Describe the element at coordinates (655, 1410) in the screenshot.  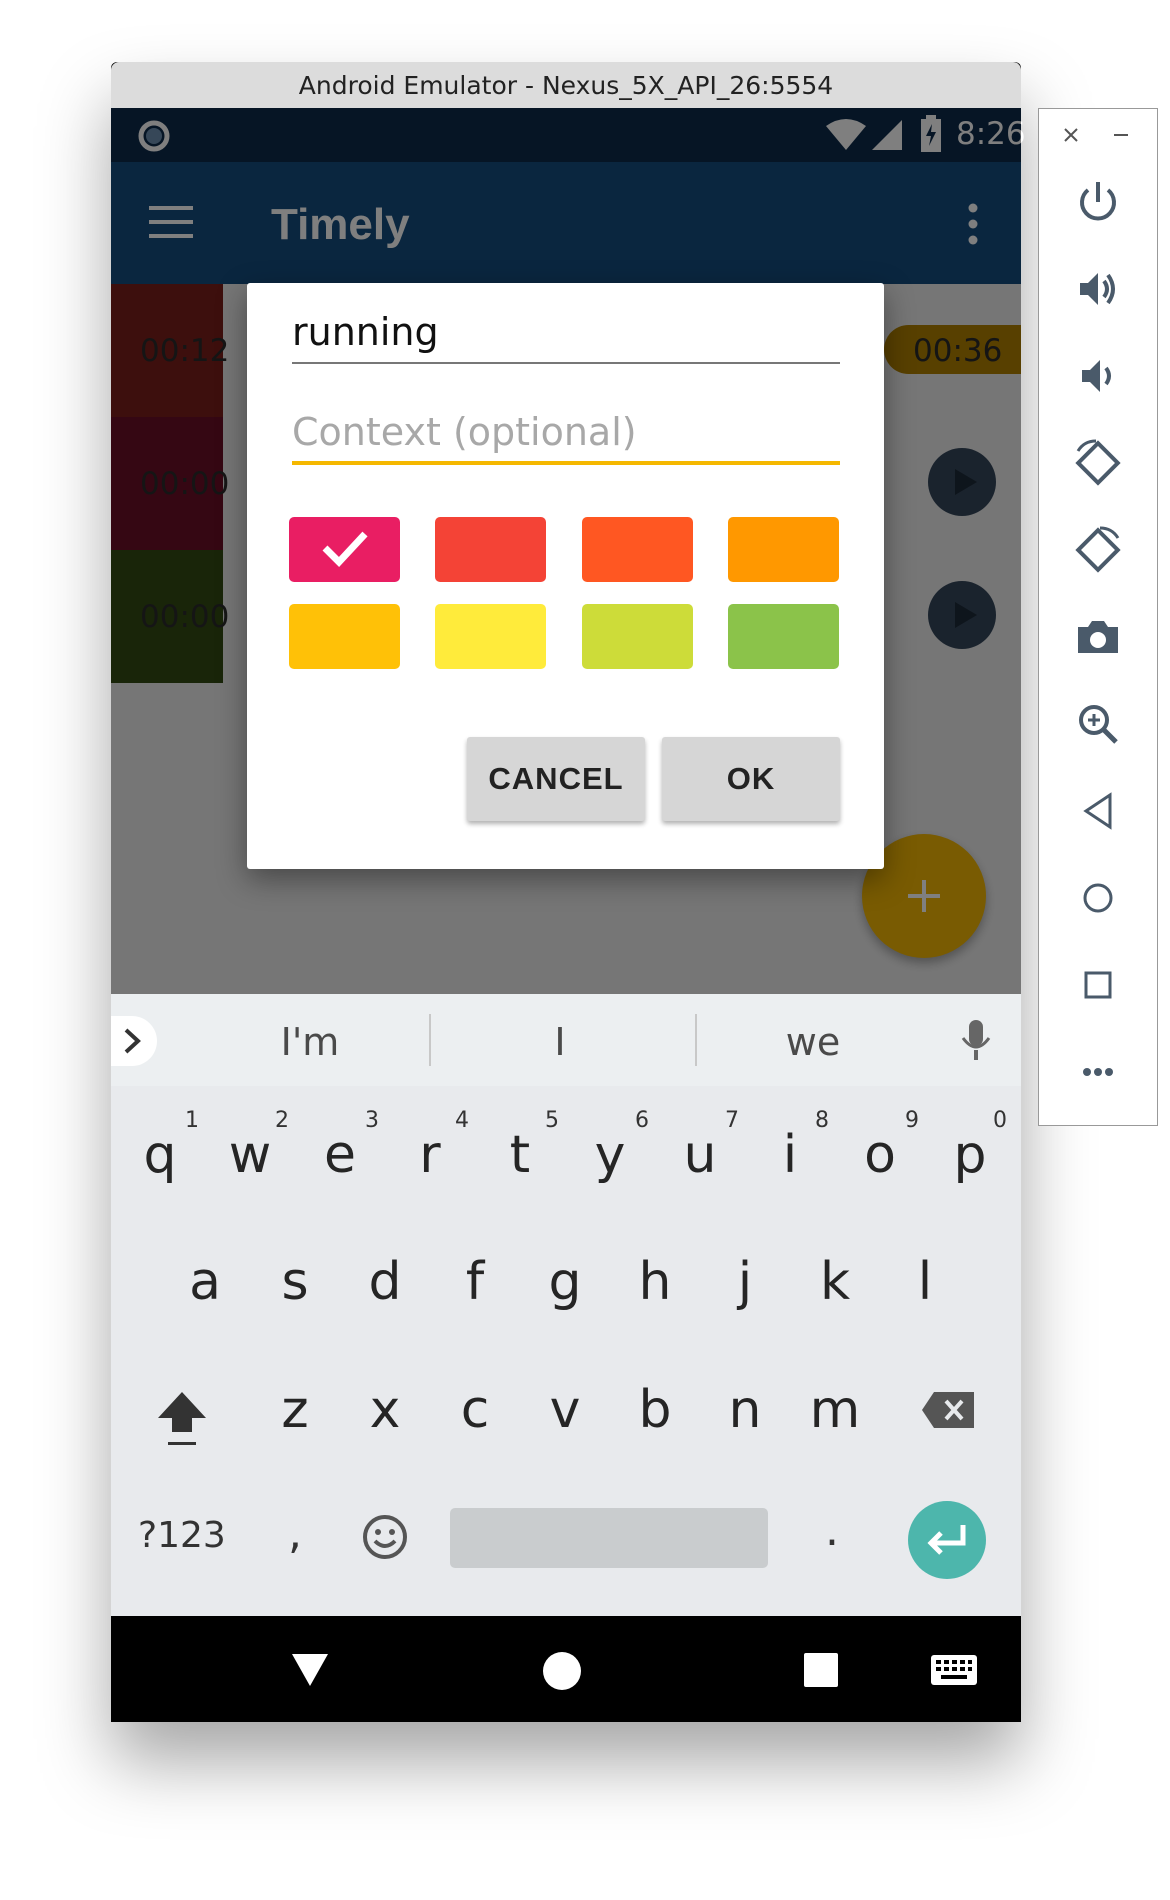
I see `key: b` at that location.